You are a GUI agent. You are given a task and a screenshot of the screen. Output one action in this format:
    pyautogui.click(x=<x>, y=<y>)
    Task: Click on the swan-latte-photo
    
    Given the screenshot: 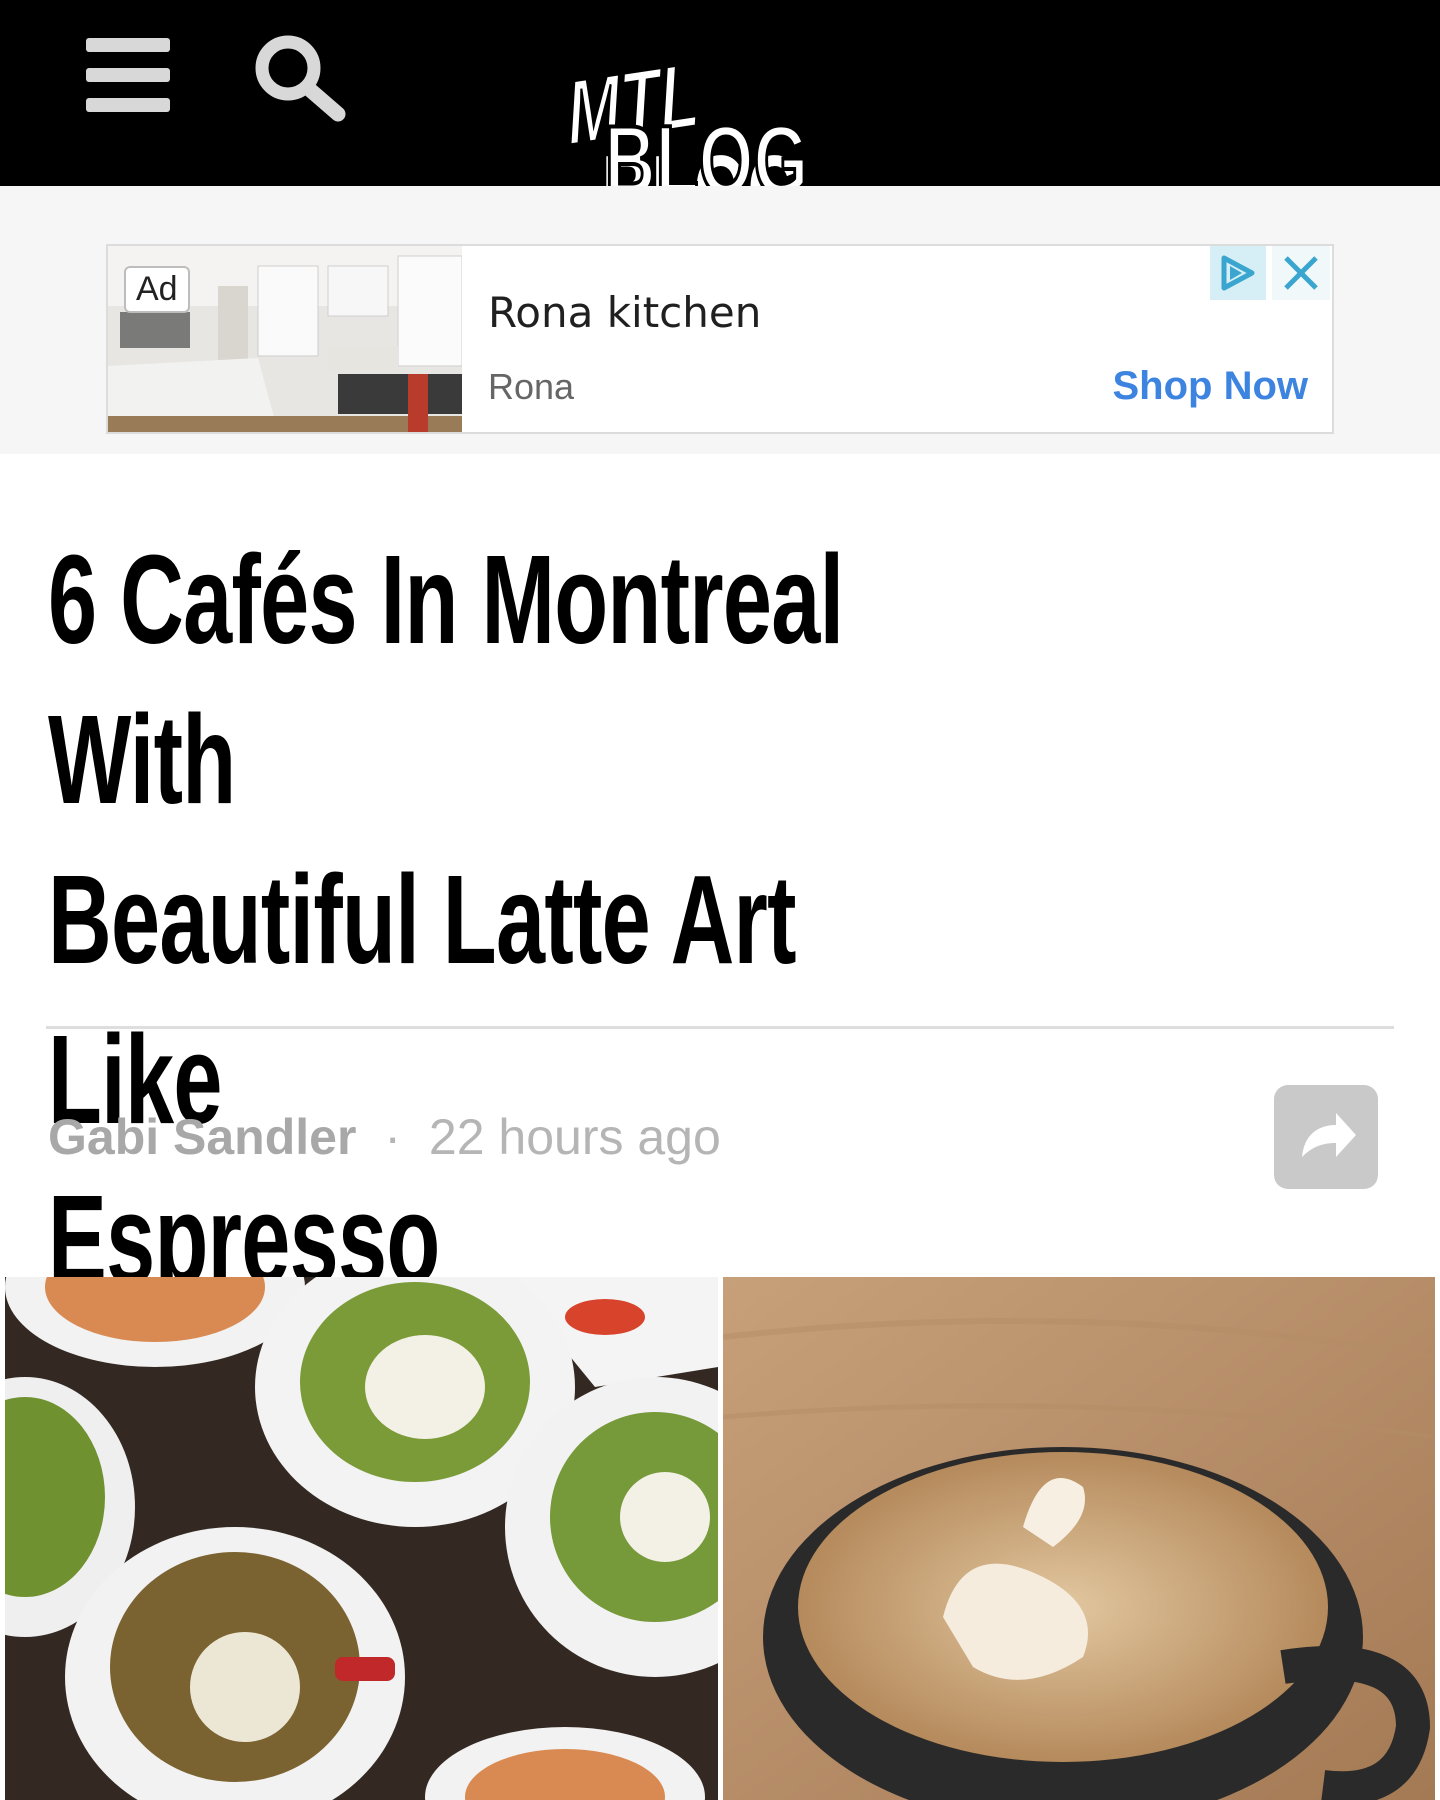 What is the action you would take?
    pyautogui.click(x=1079, y=1538)
    